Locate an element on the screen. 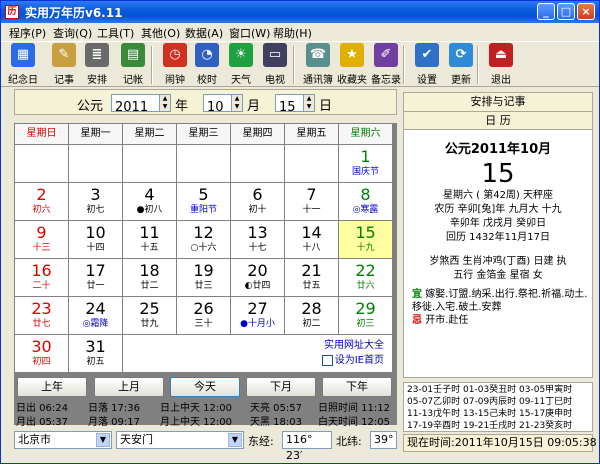 The image size is (600, 464). day-number: 30 is located at coordinates (41, 346).